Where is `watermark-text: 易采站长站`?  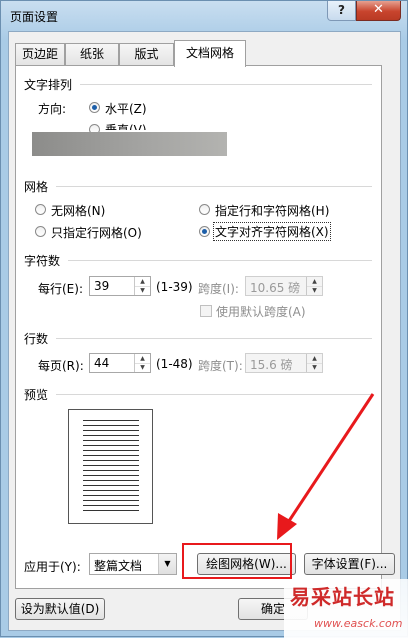 watermark-text: 易采站长站 is located at coordinates (342, 597).